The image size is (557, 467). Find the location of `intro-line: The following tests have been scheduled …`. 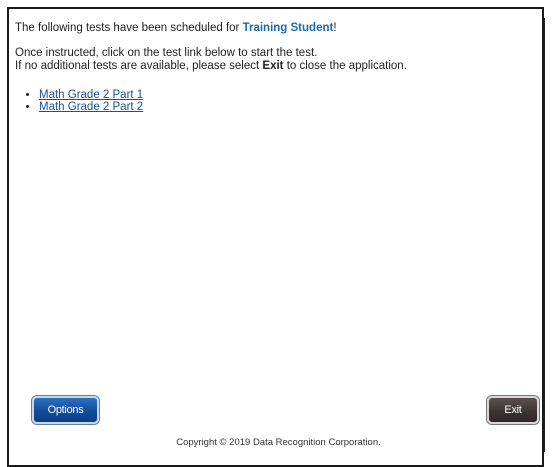

intro-line: The following tests have been scheduled … is located at coordinates (277, 28).